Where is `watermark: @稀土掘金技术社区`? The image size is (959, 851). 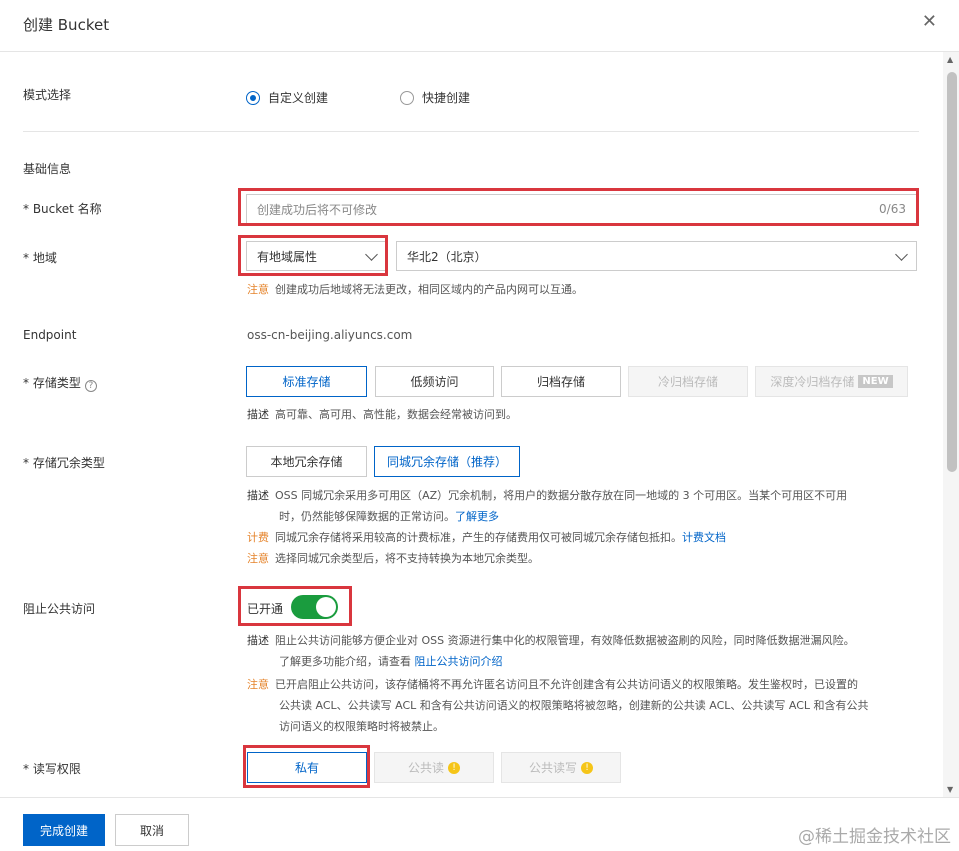
watermark: @稀土掘金技术社区 is located at coordinates (874, 837).